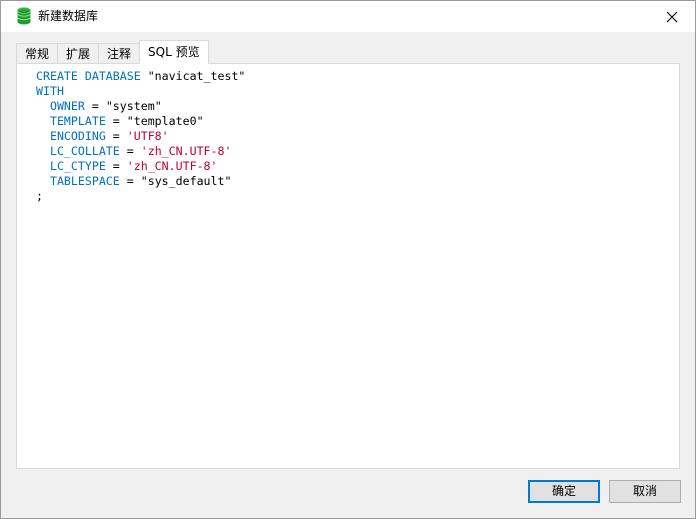  I want to click on sql-identifier: "navicat_test", so click(196, 76).